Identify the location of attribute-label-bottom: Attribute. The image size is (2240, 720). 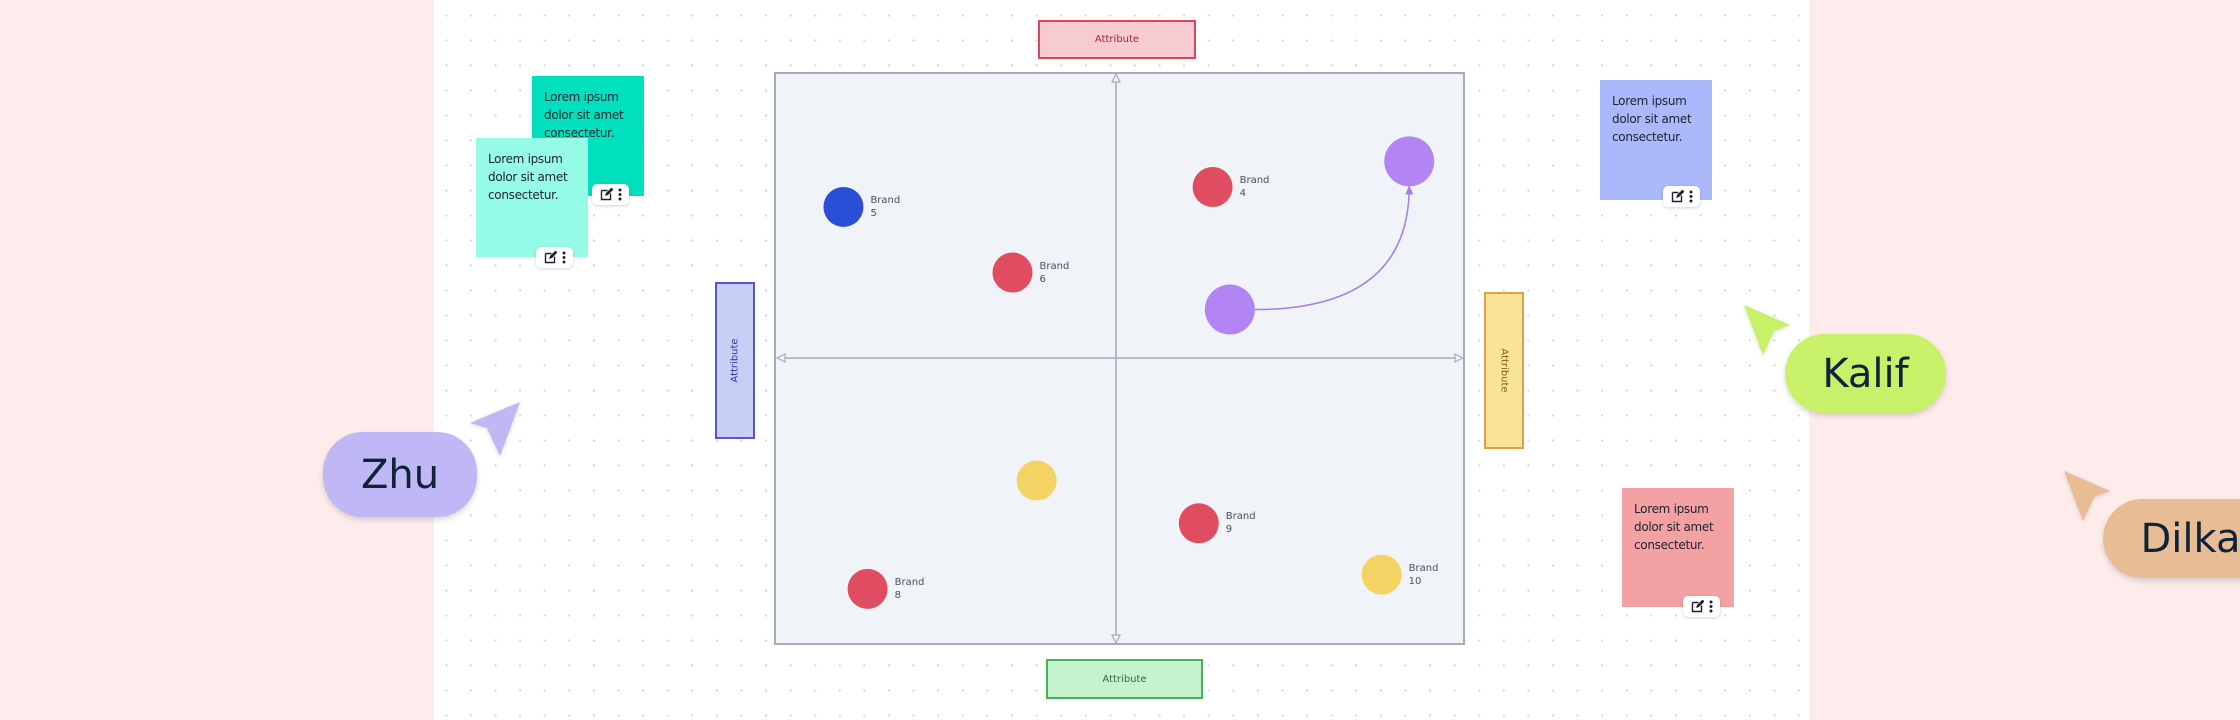
(1124, 679).